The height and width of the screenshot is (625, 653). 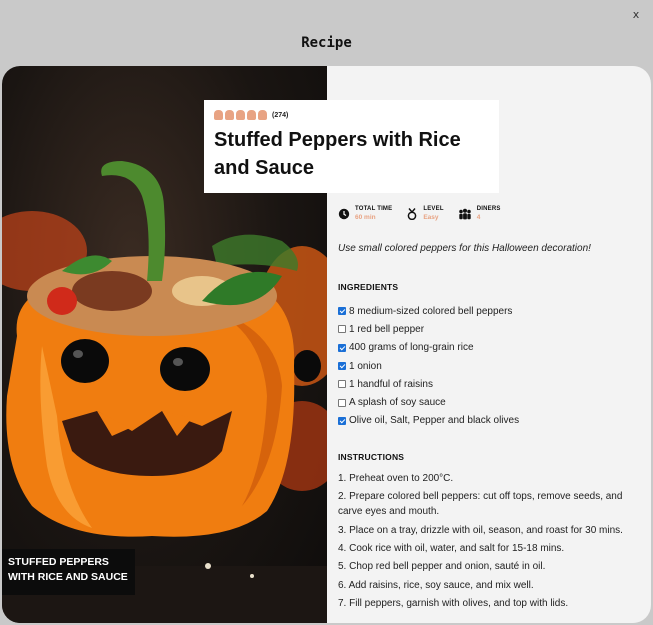 I want to click on medal-icon, so click(x=412, y=214).